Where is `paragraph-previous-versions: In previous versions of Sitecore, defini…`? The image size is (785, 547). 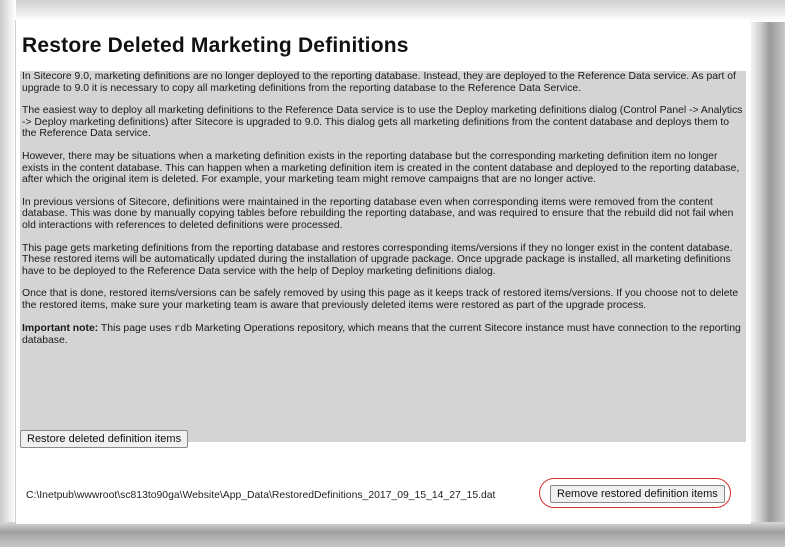
paragraph-previous-versions: In previous versions of Sitecore, defini… is located at coordinates (378, 213).